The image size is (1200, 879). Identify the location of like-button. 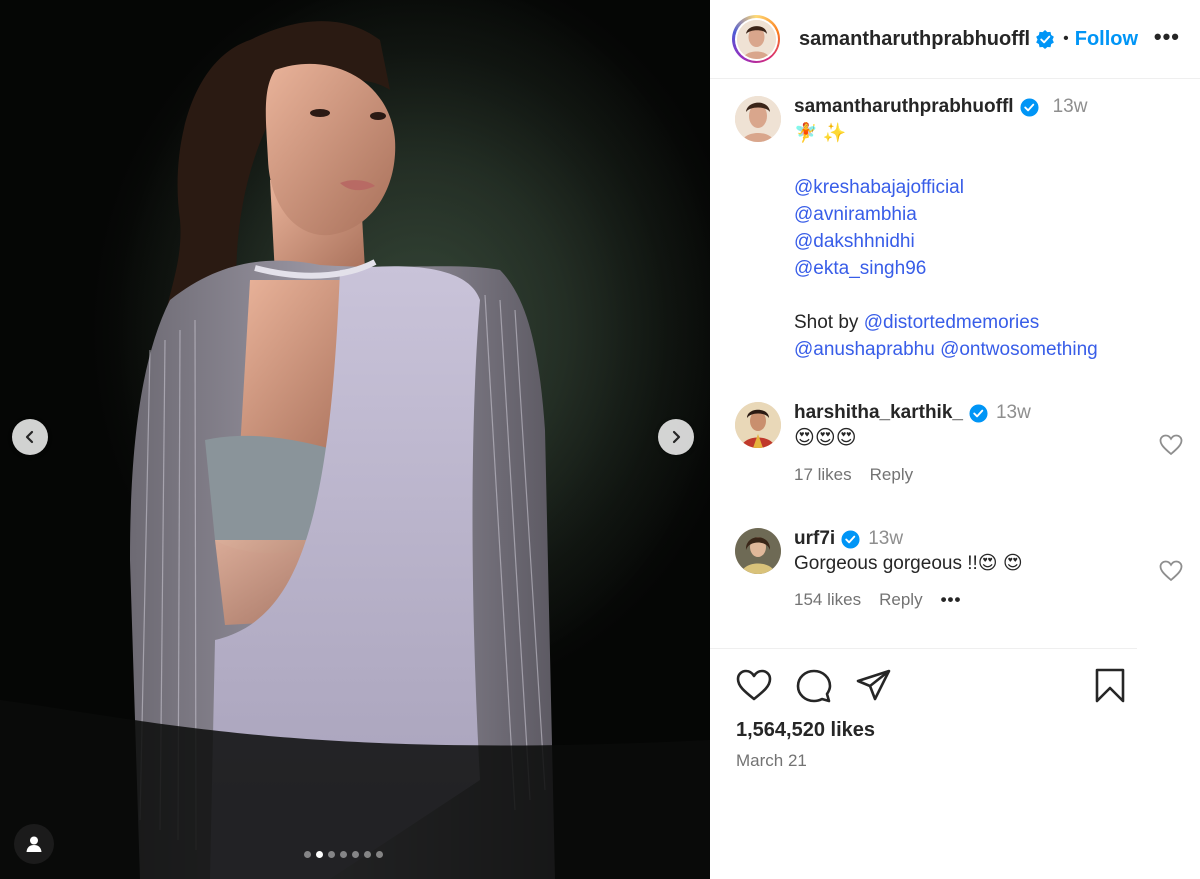
(754, 688).